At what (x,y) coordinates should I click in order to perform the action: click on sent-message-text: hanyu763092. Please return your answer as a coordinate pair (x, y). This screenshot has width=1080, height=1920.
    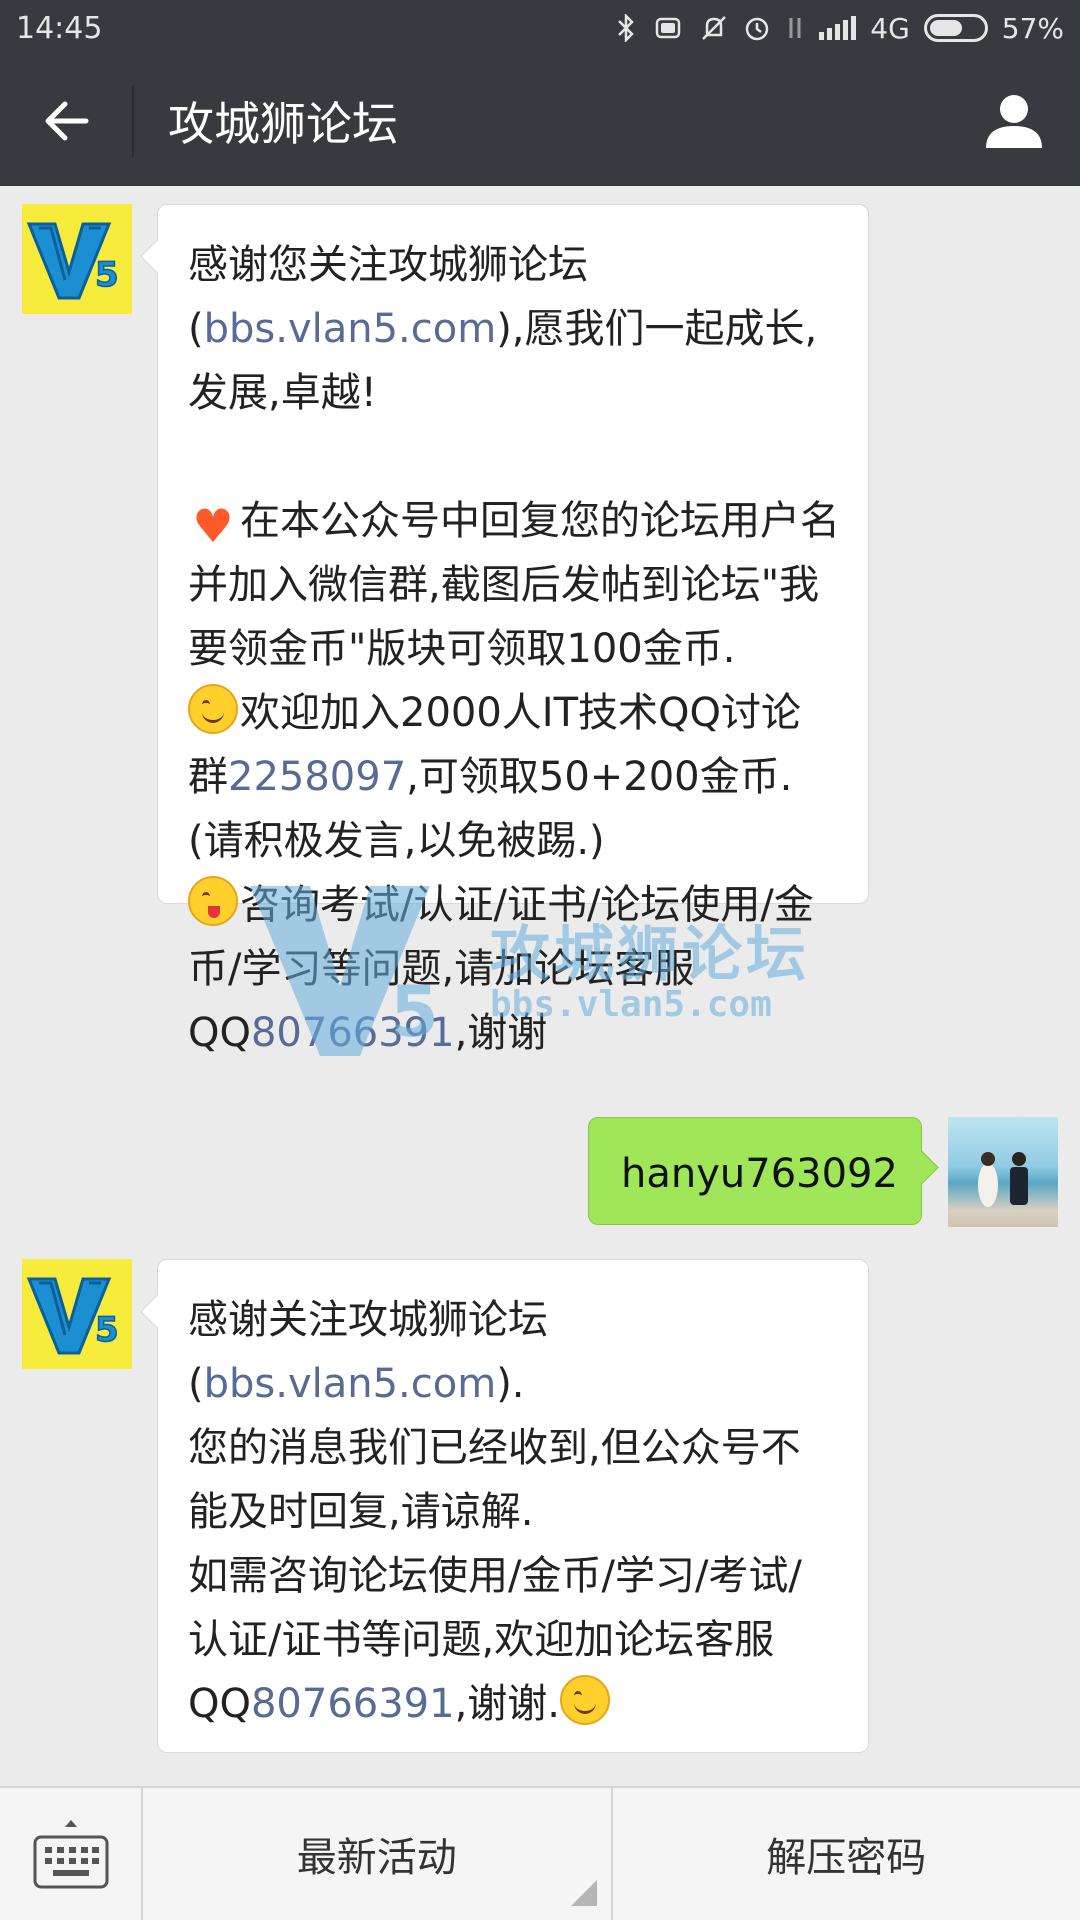
    Looking at the image, I should click on (759, 1174).